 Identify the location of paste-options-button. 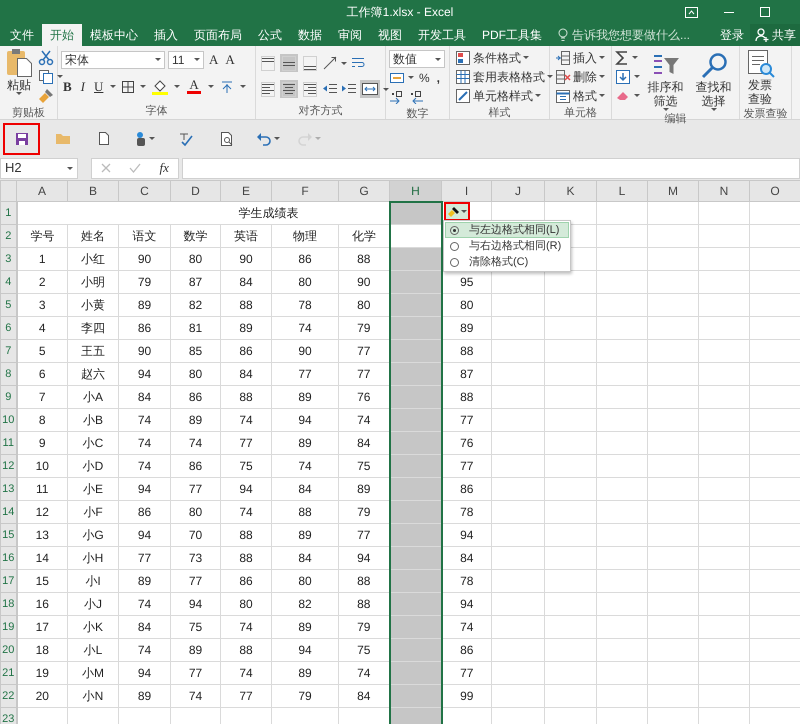
(457, 211).